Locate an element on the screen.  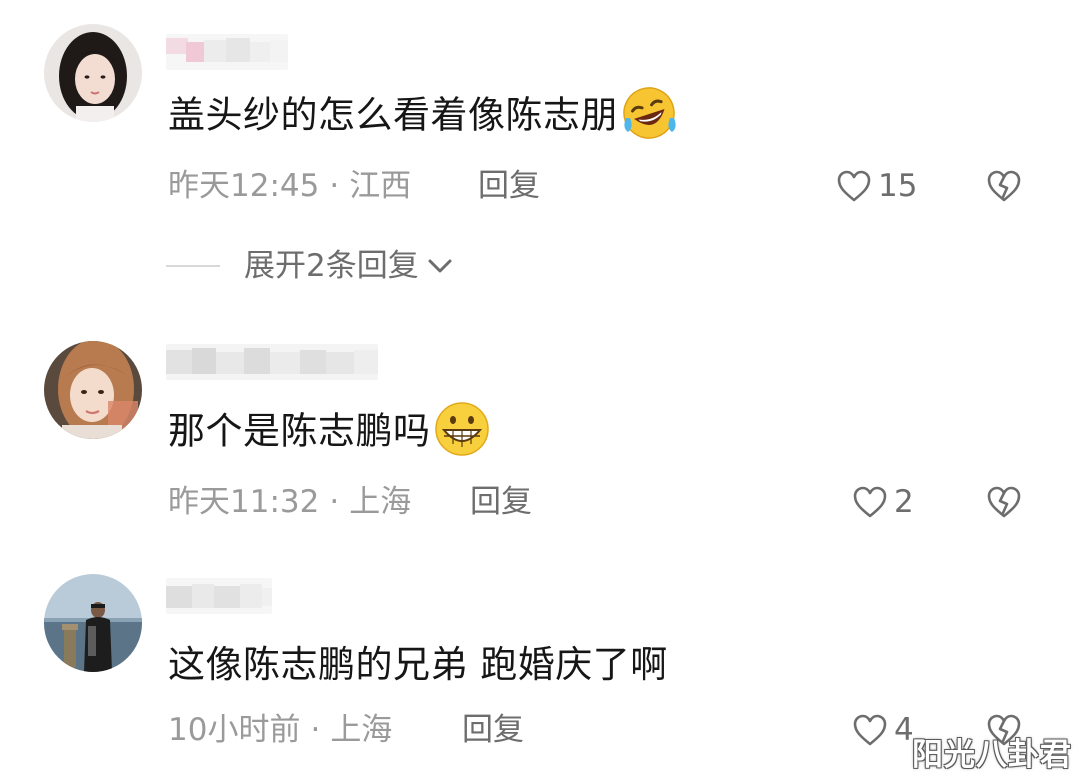
chevron-down-icon is located at coordinates (437, 266).